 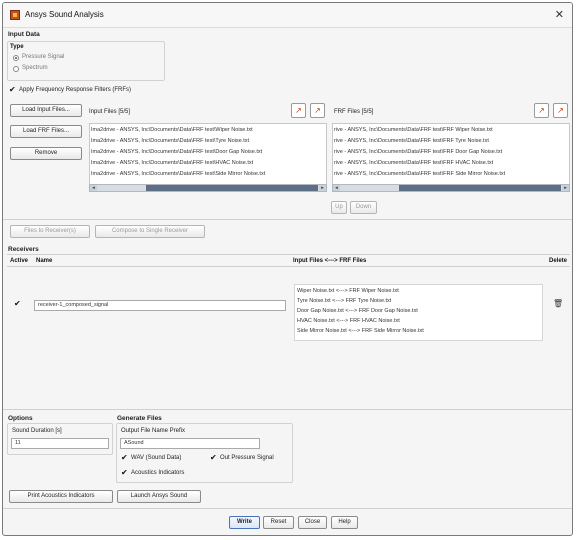 What do you see at coordinates (344, 301) in the screenshot?
I see `file-pair-item: Tyre Noise.txt <---> FRF Tyre Noise.txt` at bounding box center [344, 301].